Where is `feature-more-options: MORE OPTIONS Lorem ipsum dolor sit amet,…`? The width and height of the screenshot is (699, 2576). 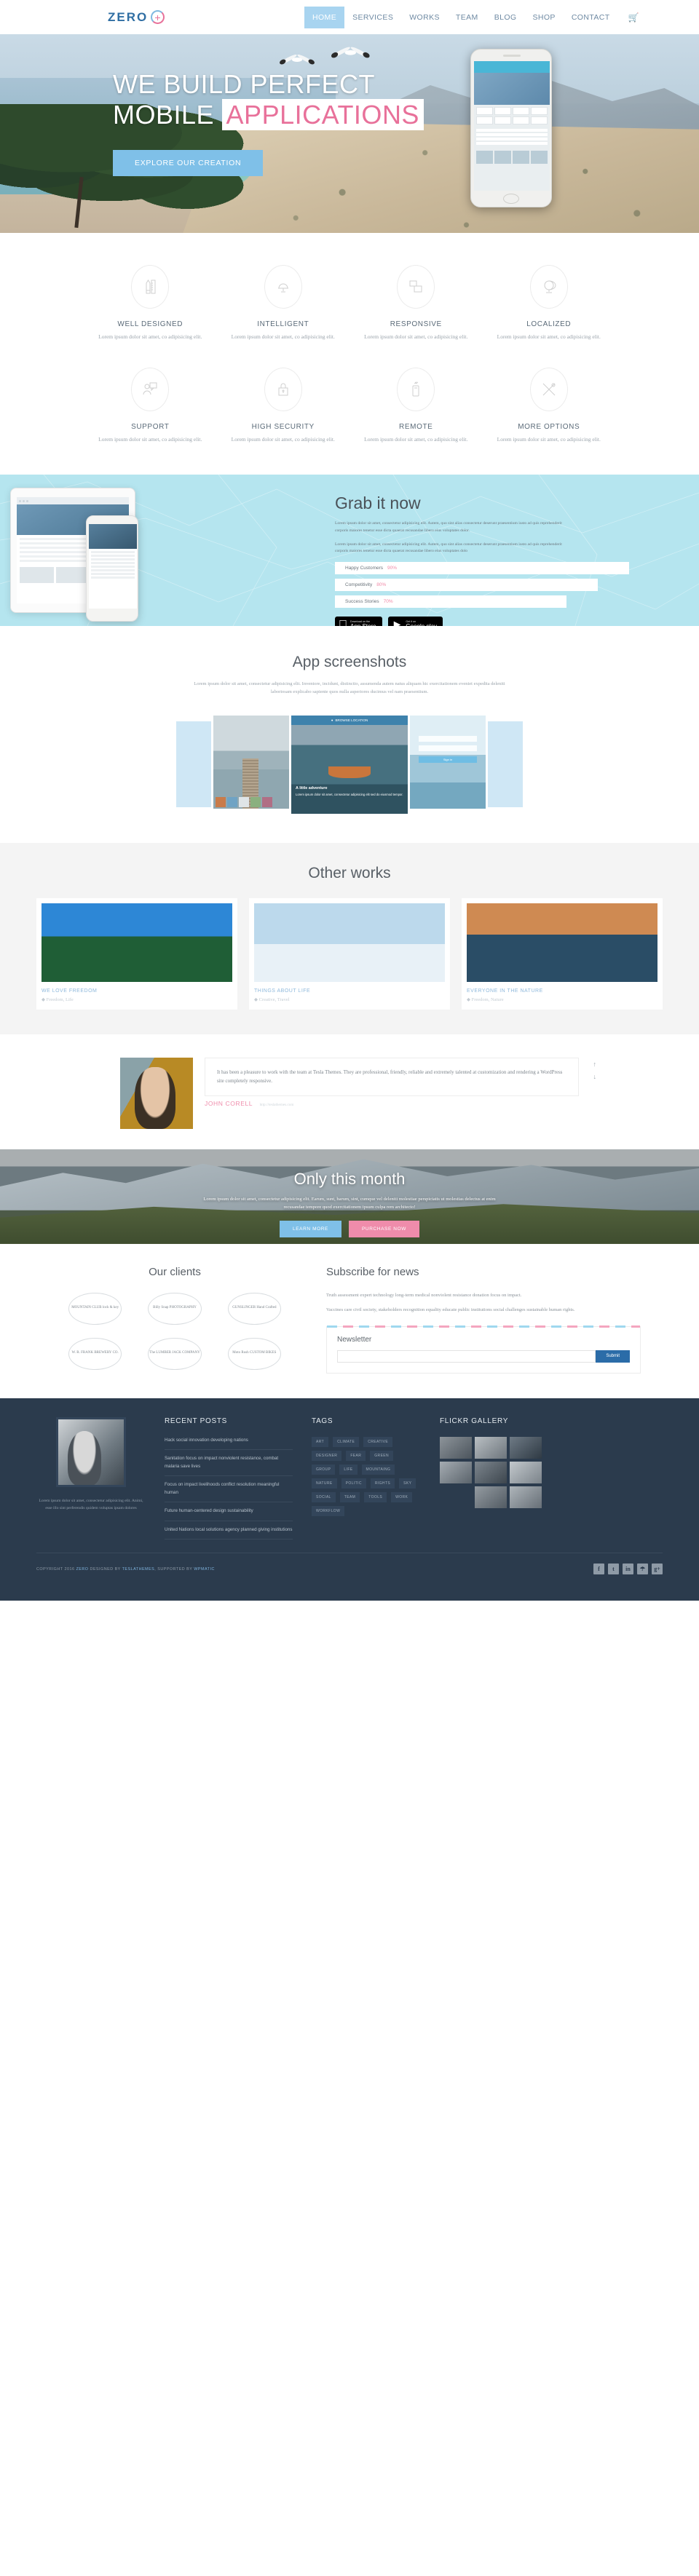
feature-more-options: MORE OPTIONS Lorem ipsum dolor sit amet,… is located at coordinates (549, 406).